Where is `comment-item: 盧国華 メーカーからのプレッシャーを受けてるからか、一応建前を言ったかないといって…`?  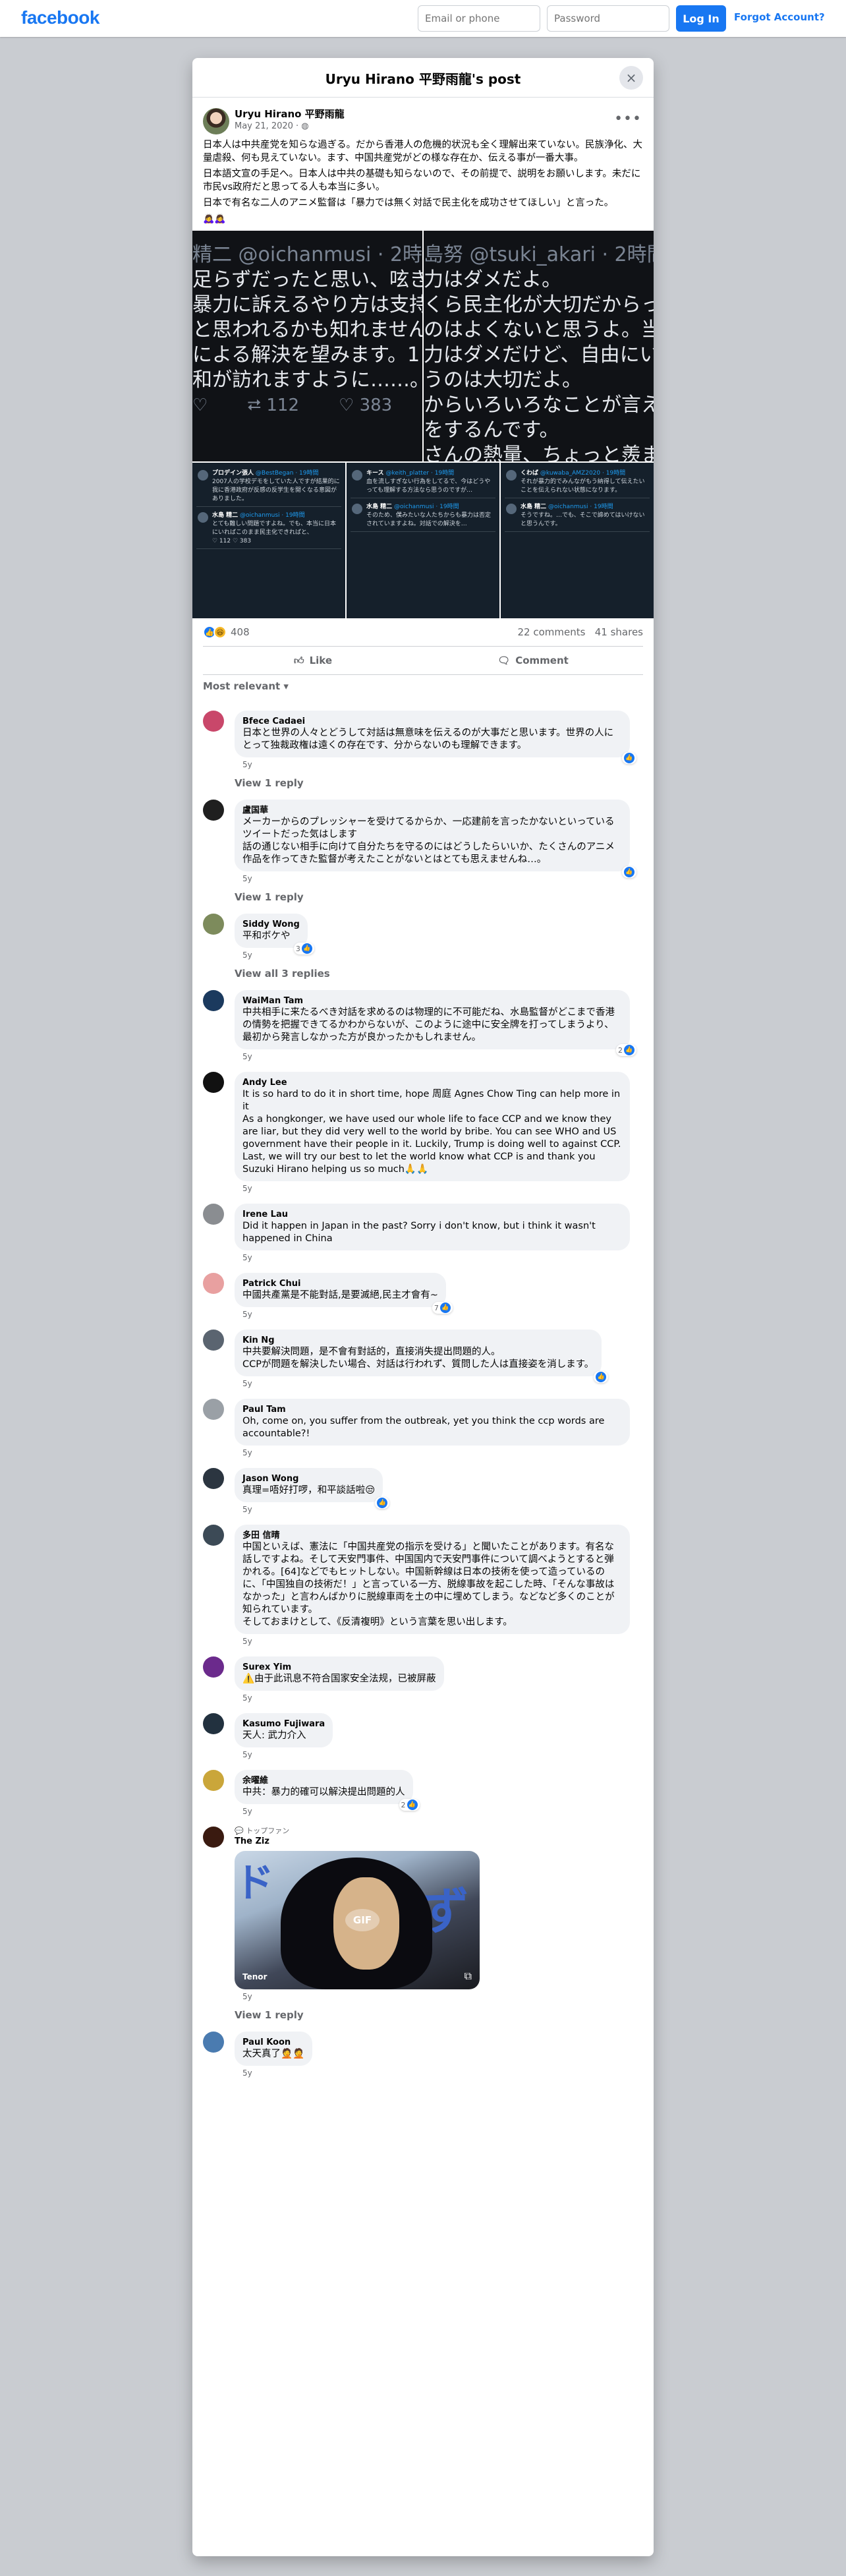 comment-item: 盧国華 メーカーからのプレッシャーを受けてるからか、一応建前を言ったかないといって… is located at coordinates (423, 852).